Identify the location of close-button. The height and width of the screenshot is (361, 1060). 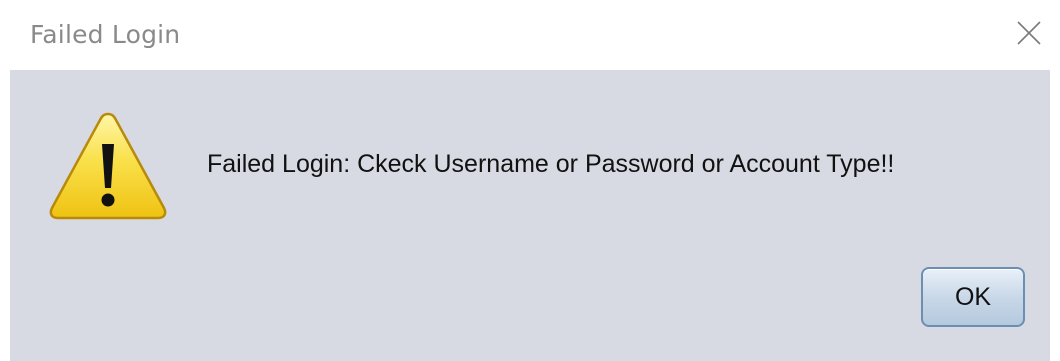
(1029, 33).